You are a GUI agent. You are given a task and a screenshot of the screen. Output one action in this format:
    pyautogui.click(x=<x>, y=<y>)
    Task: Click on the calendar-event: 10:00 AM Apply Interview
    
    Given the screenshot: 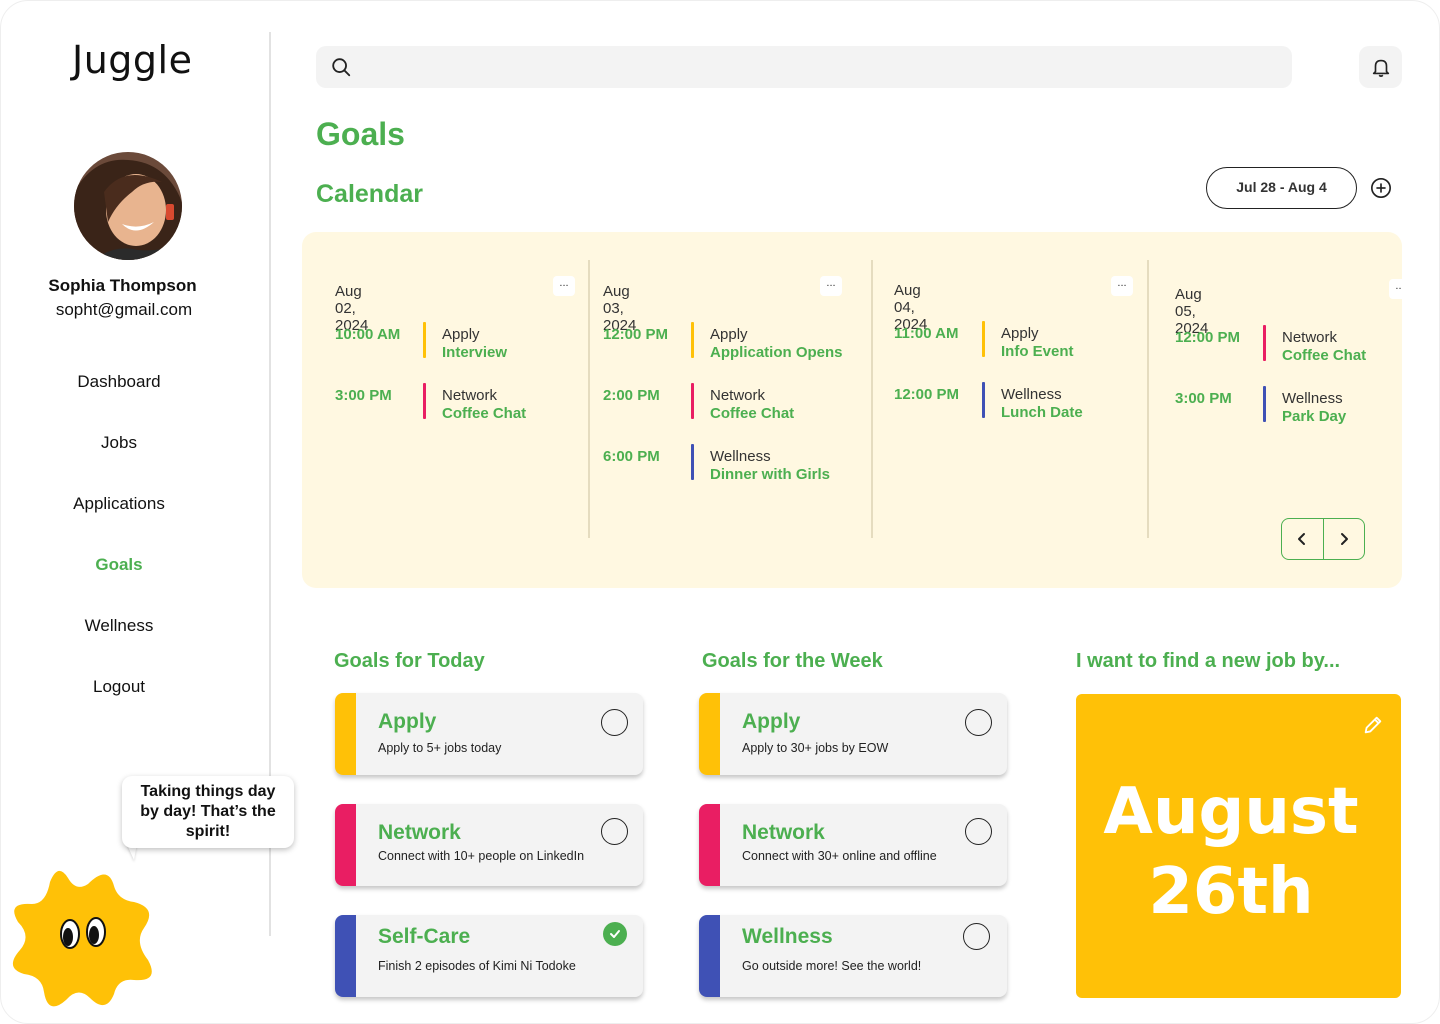 What is the action you would take?
    pyautogui.click(x=455, y=344)
    